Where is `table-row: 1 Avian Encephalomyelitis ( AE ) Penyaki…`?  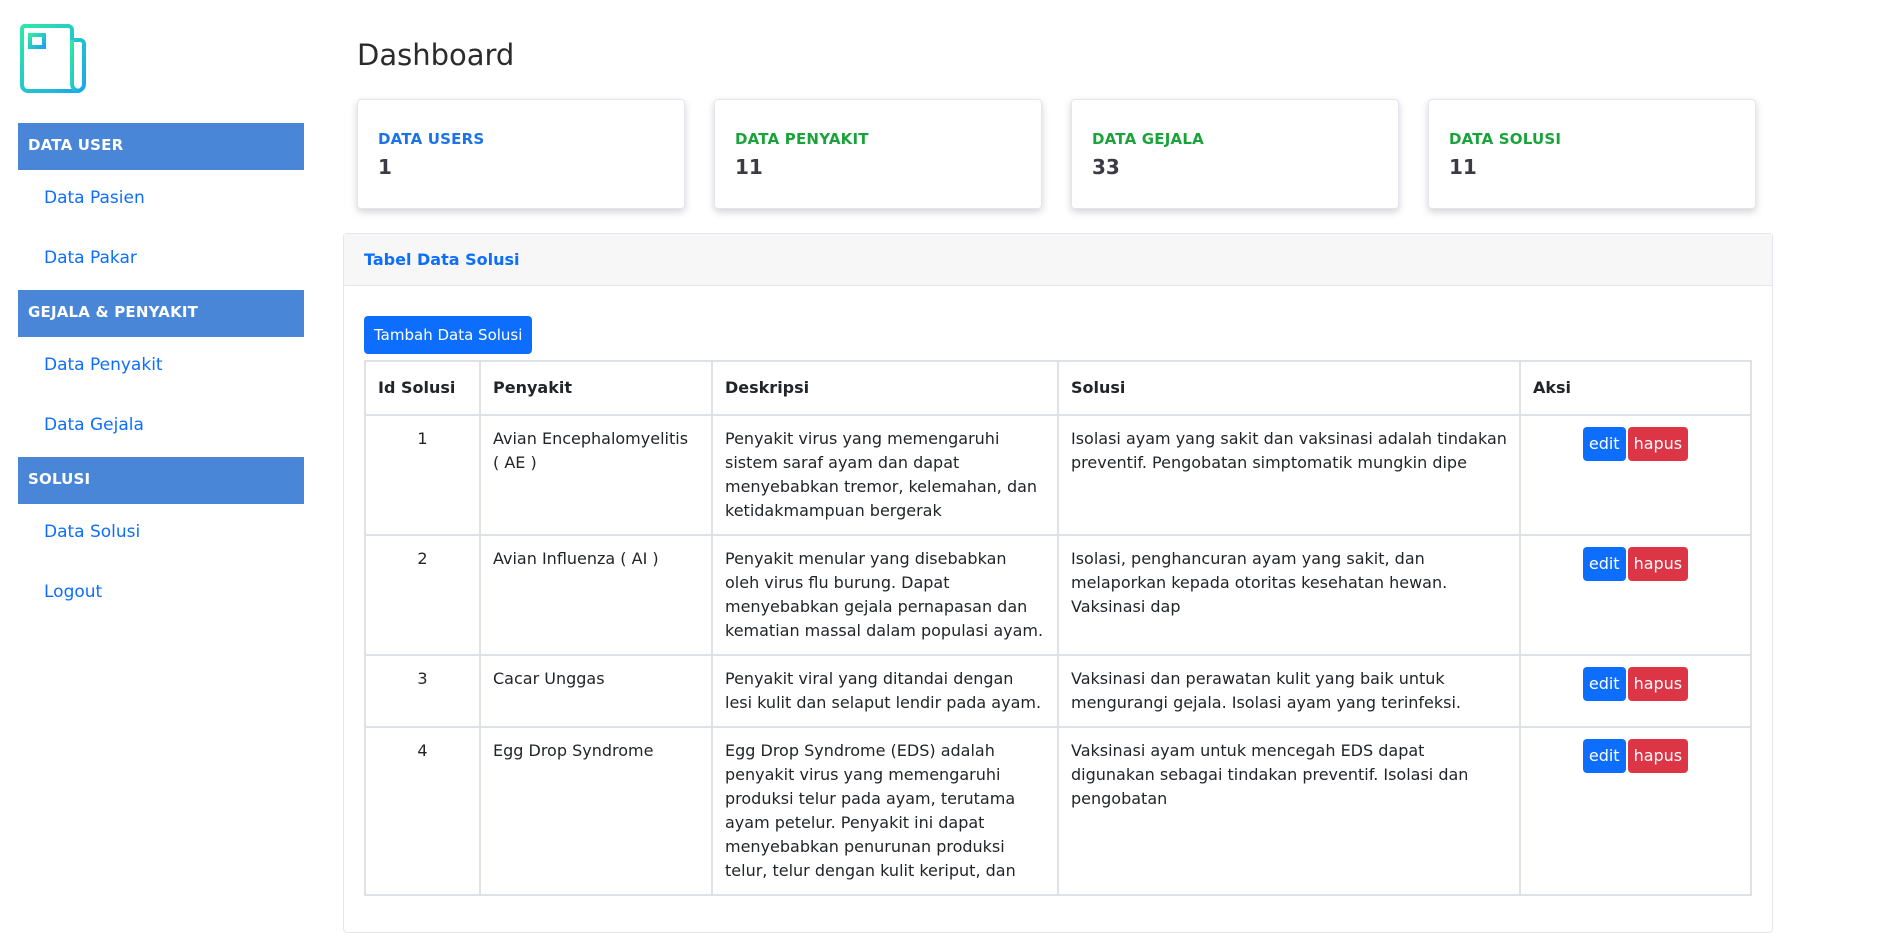 table-row: 1 Avian Encephalomyelitis ( AE ) Penyaki… is located at coordinates (1058, 475).